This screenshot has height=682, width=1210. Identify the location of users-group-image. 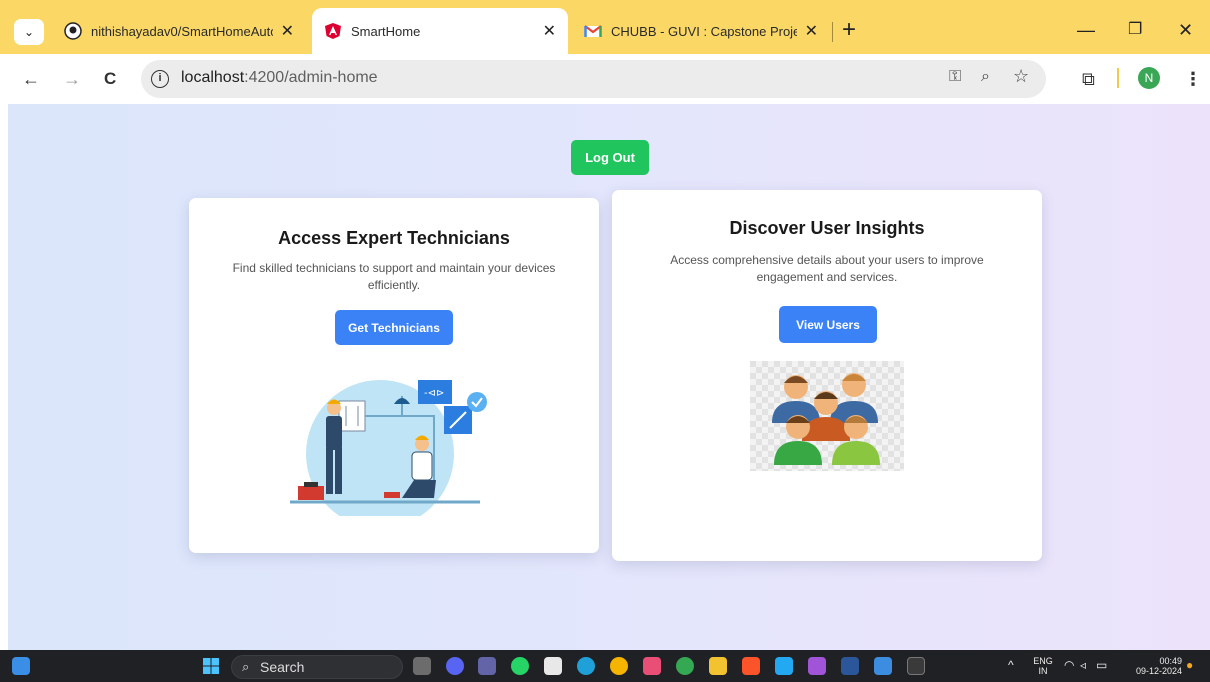
(827, 416).